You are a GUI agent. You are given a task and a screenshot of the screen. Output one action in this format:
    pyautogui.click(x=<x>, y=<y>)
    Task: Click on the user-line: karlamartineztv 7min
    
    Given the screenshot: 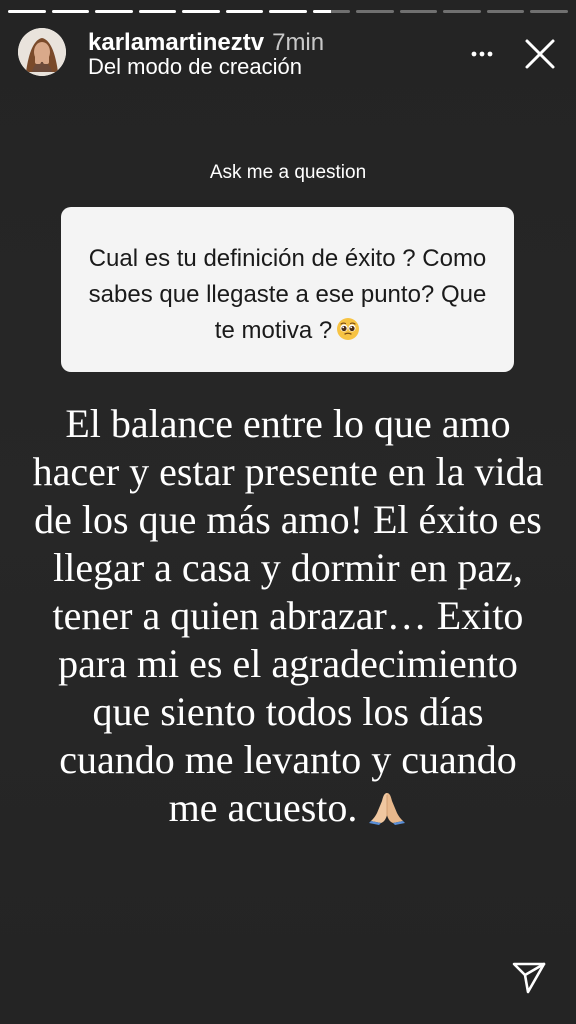 What is the action you would take?
    pyautogui.click(x=206, y=43)
    